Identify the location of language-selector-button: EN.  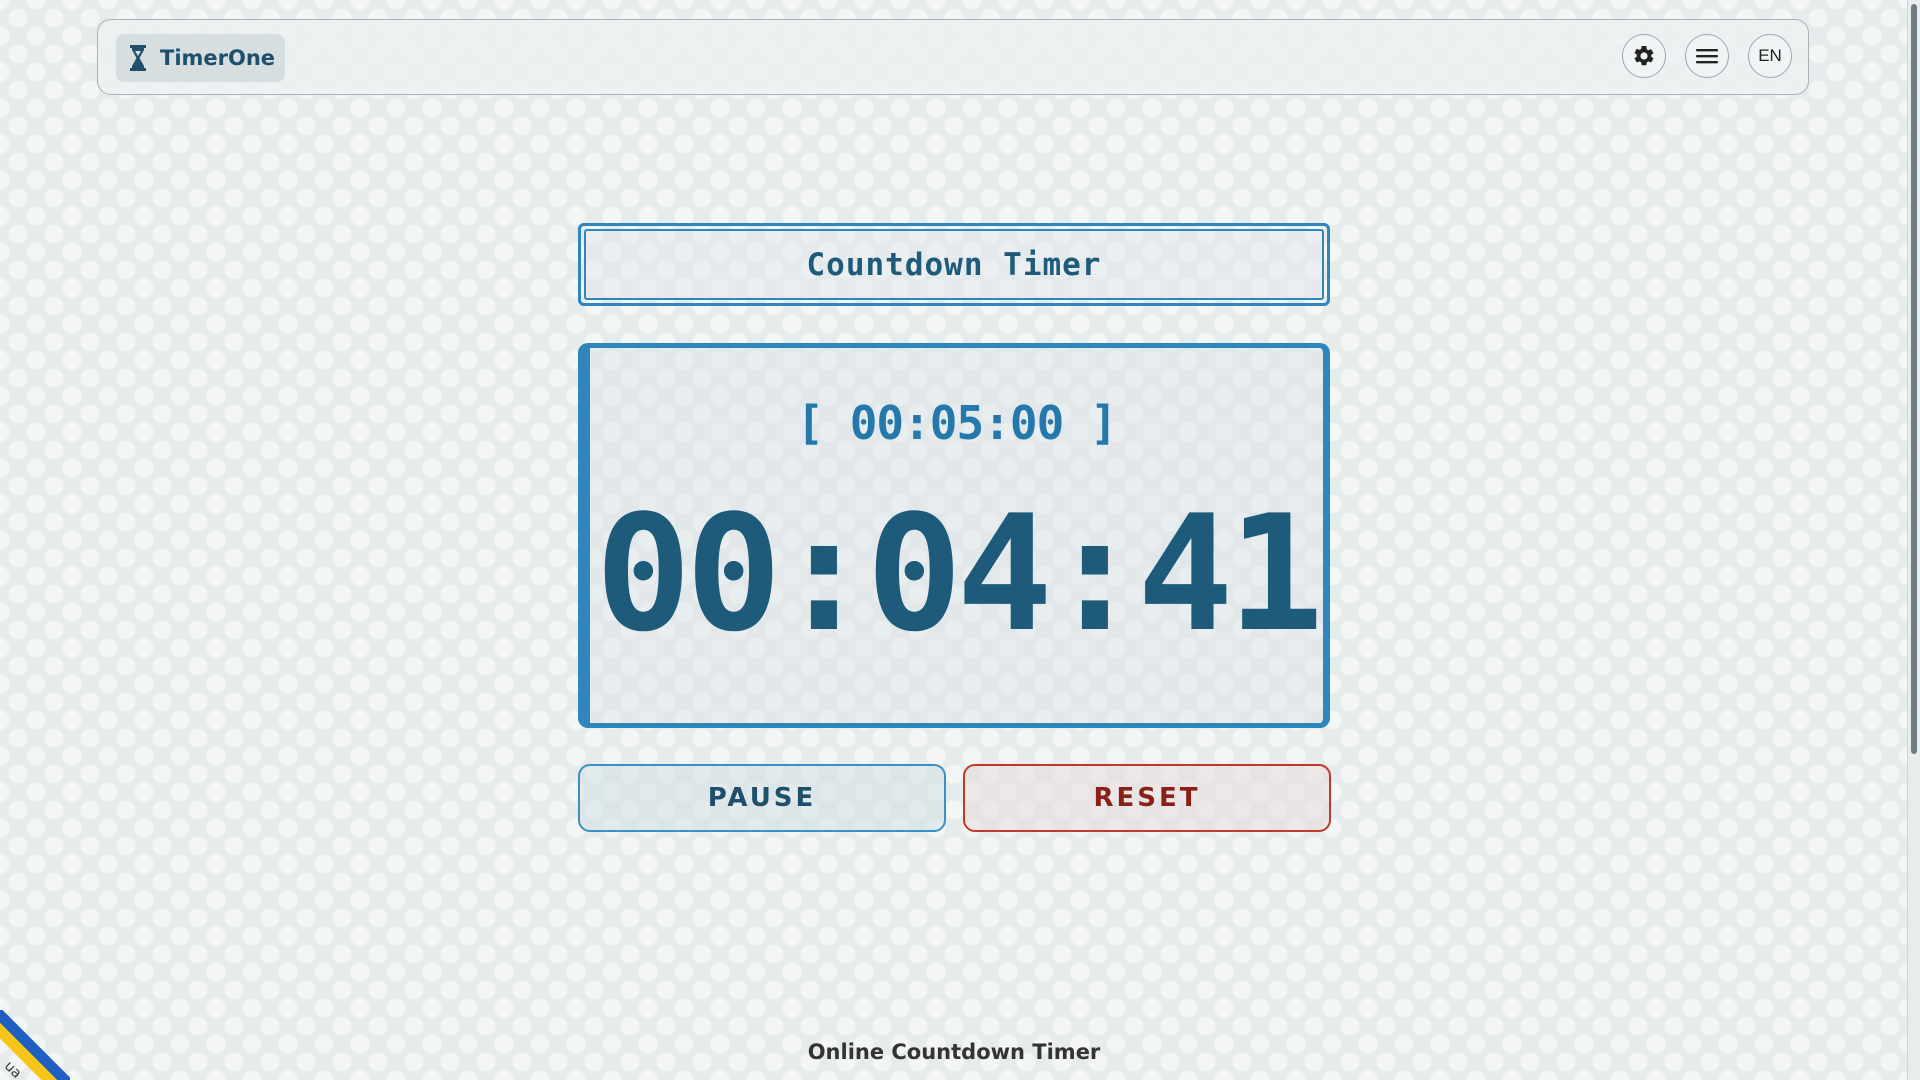
(1770, 56).